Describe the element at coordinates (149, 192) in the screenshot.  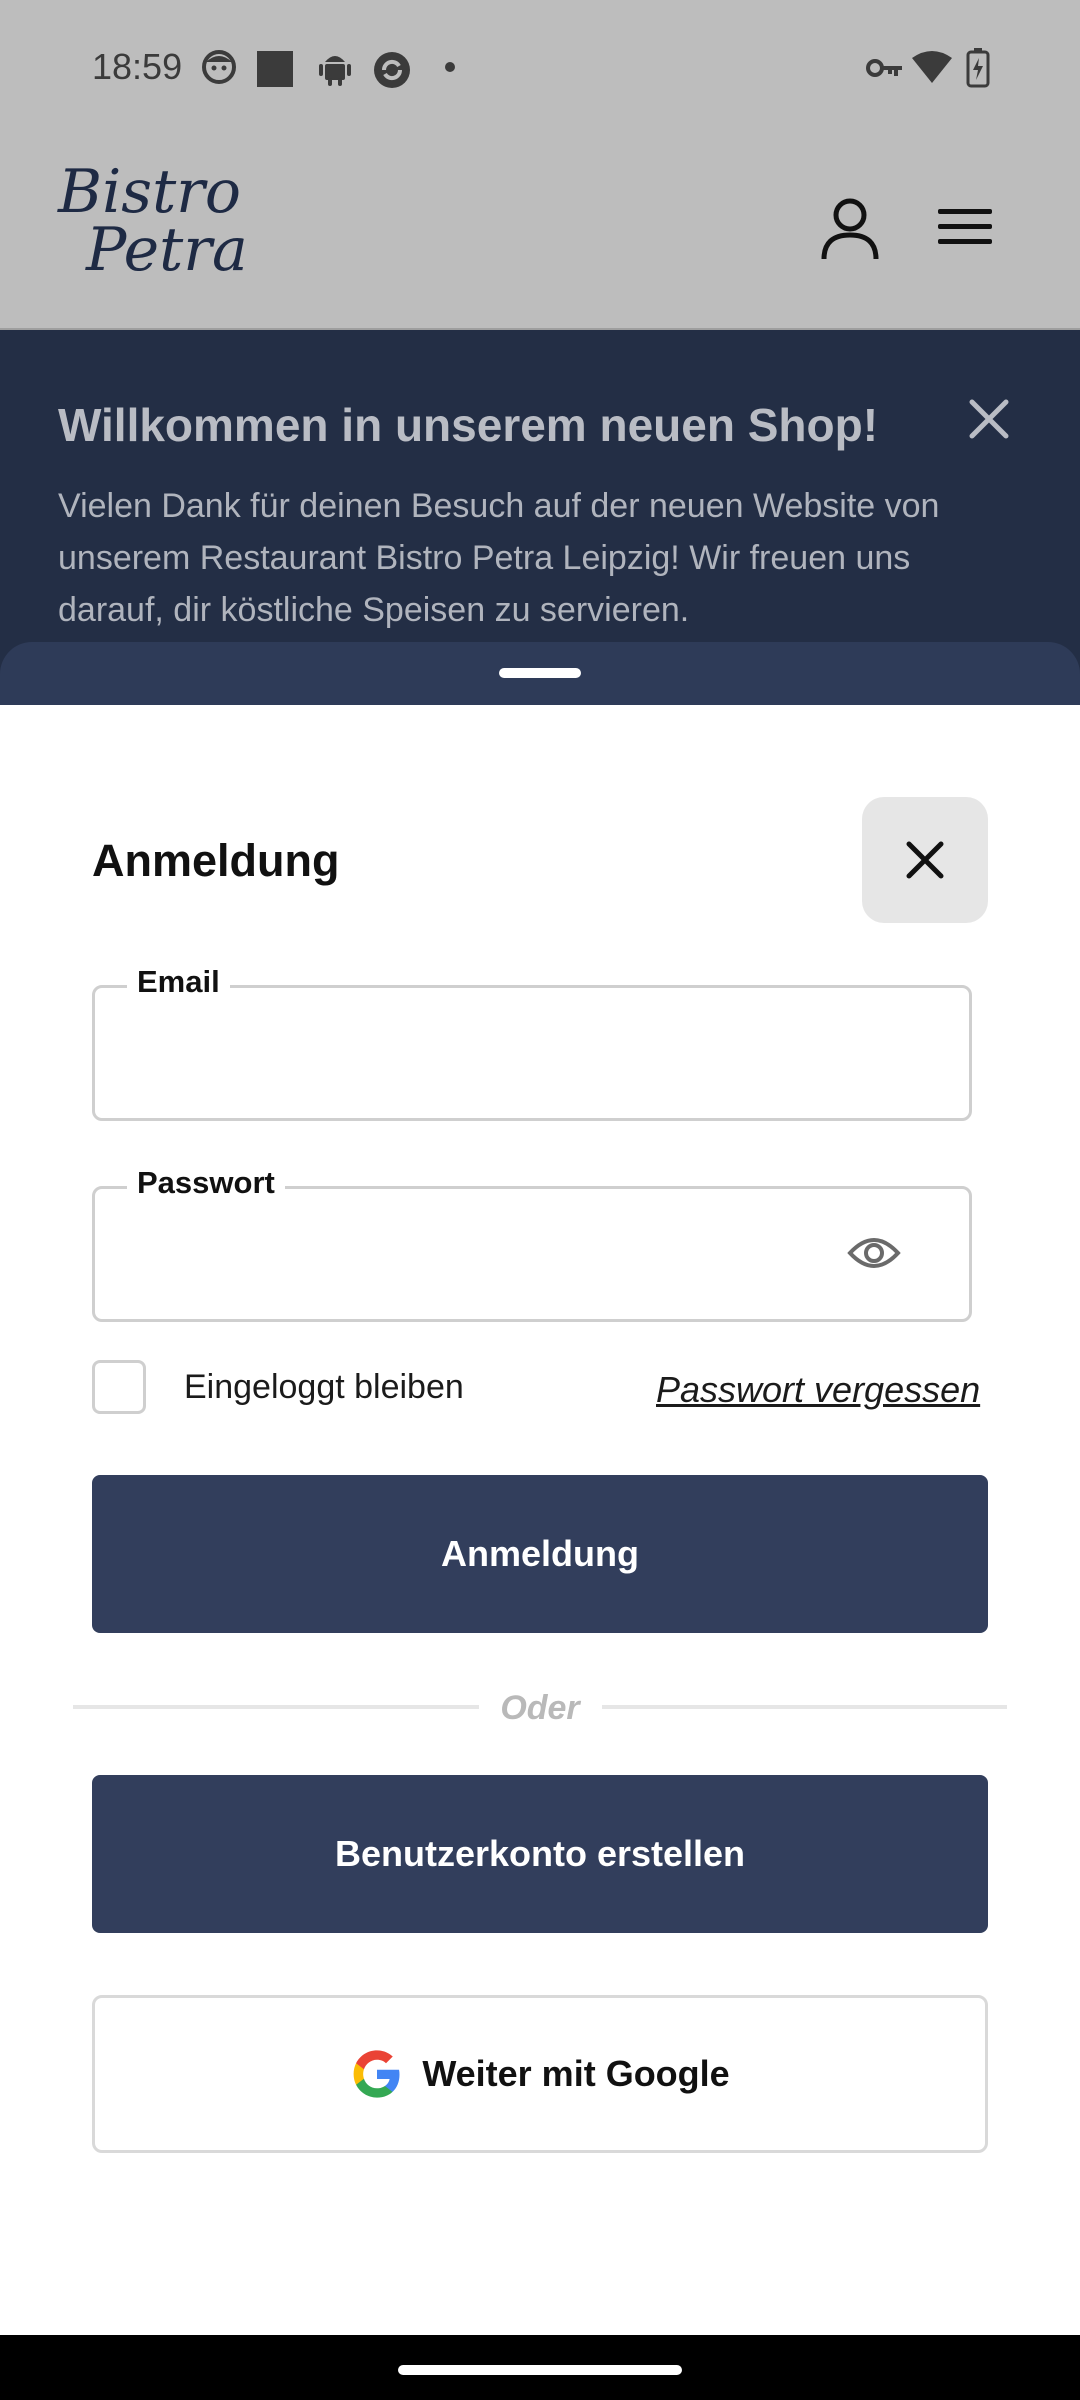
I see `logo-line1: Bistro` at that location.